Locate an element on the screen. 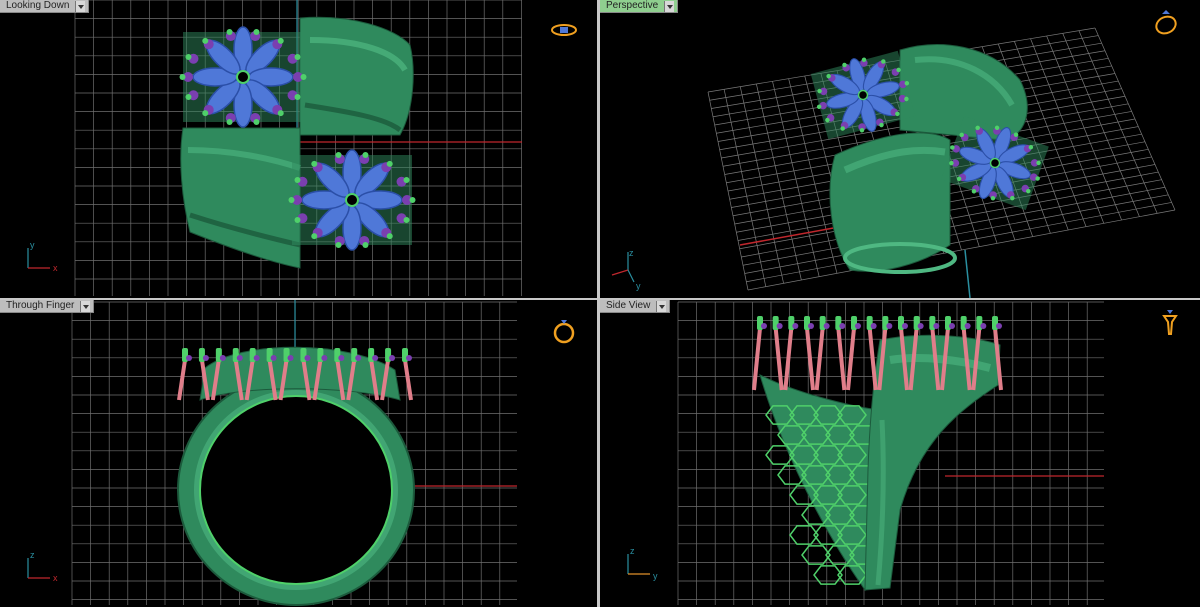  viewport-label-through-finger: Through Finger is located at coordinates (47, 306).